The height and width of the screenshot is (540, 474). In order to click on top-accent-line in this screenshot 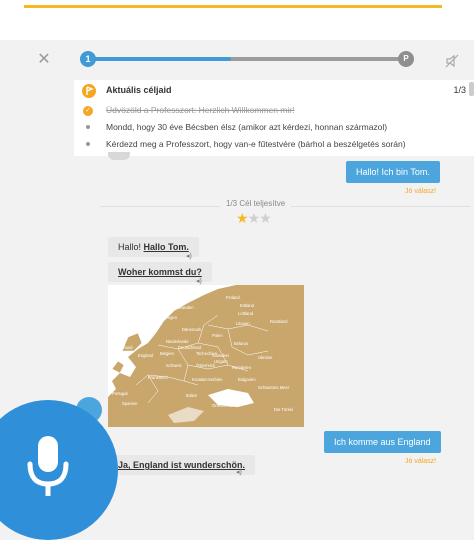, I will do `click(233, 6)`.